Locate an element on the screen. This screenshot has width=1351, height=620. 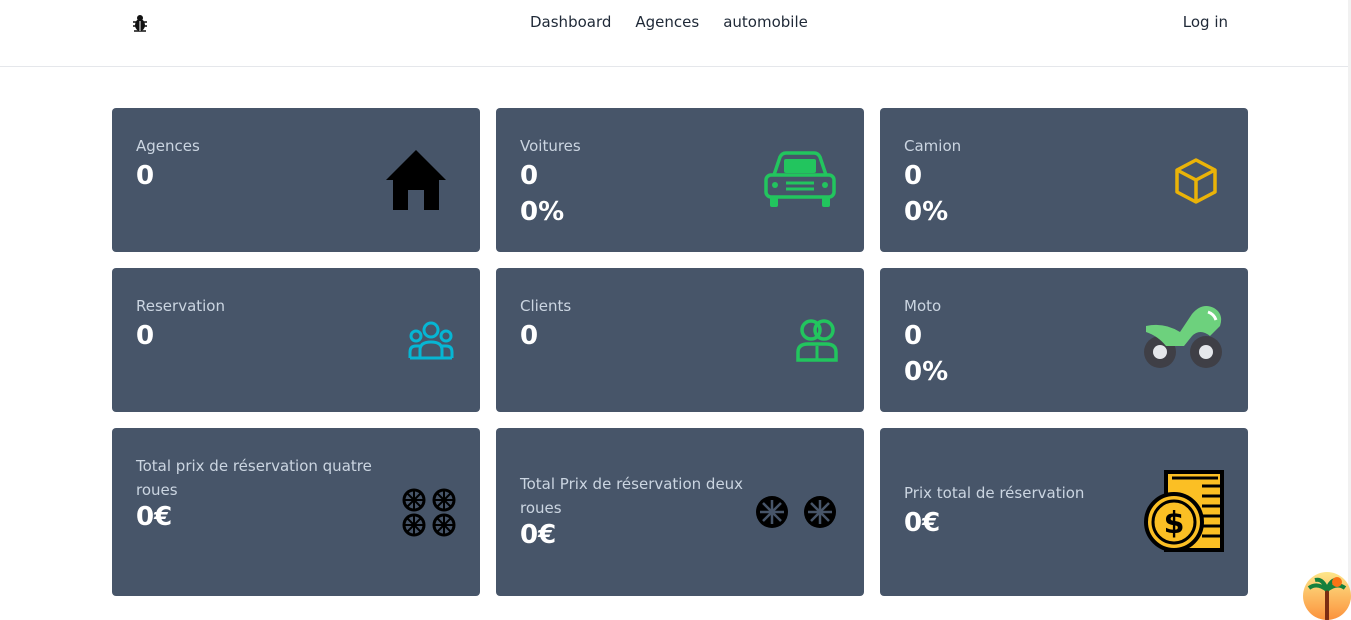
house-icon is located at coordinates (416, 180).